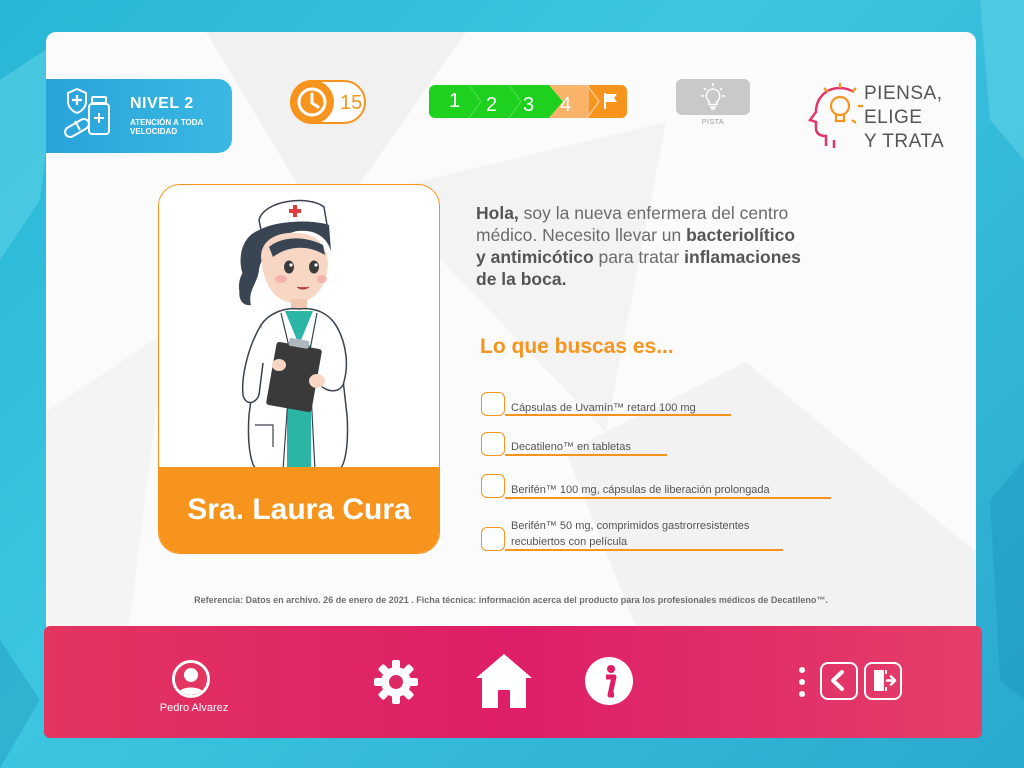 This screenshot has height=768, width=1024. Describe the element at coordinates (529, 105) in the screenshot. I see `progress-step-3: 3` at that location.